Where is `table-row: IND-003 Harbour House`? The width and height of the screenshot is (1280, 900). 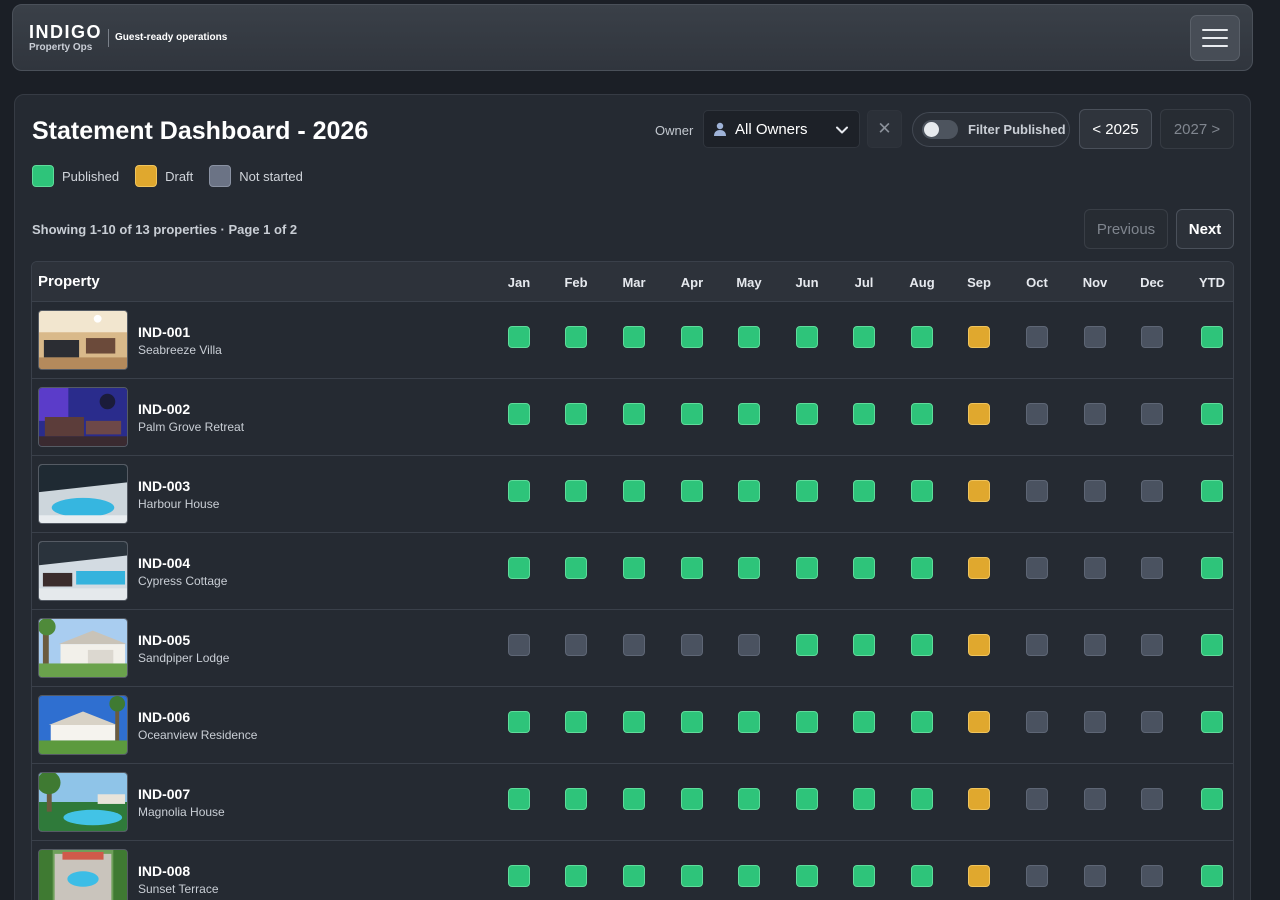 table-row: IND-003 Harbour House is located at coordinates (632, 494).